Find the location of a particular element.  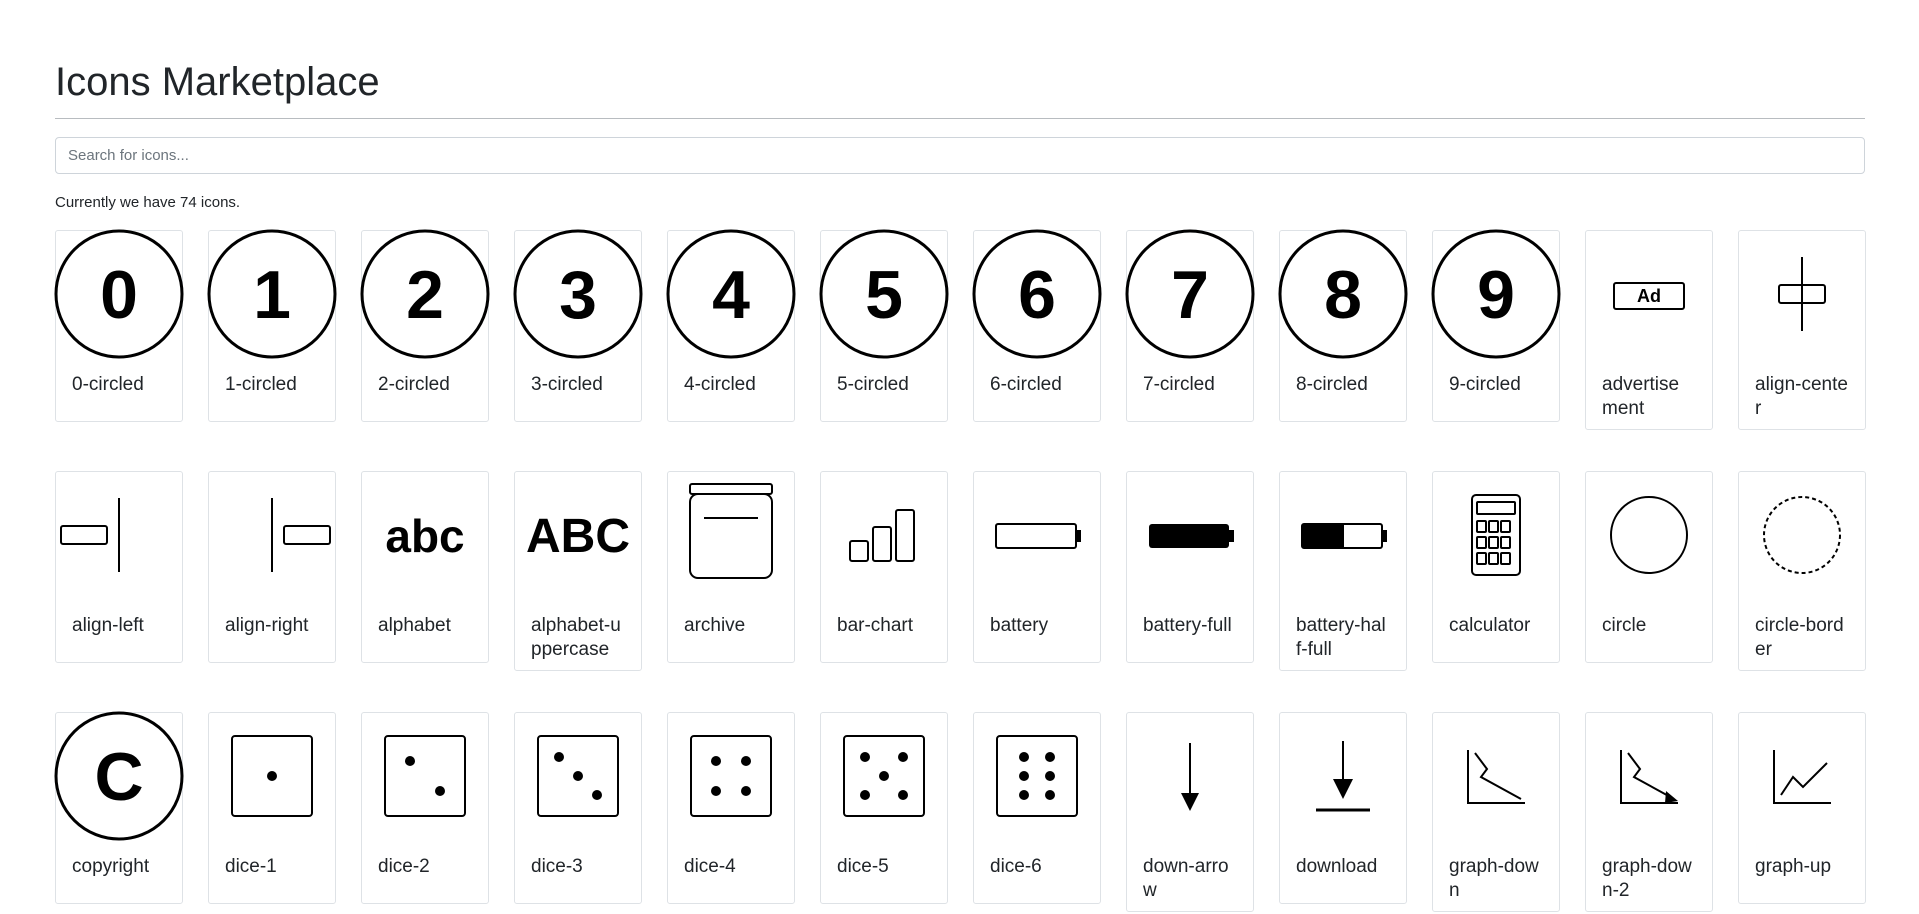

svg-text: 1 is located at coordinates (272, 295).